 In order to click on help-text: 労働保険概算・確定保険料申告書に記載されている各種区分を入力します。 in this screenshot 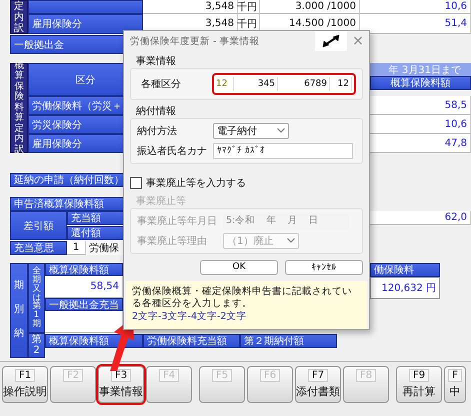, I will do `click(242, 298)`.